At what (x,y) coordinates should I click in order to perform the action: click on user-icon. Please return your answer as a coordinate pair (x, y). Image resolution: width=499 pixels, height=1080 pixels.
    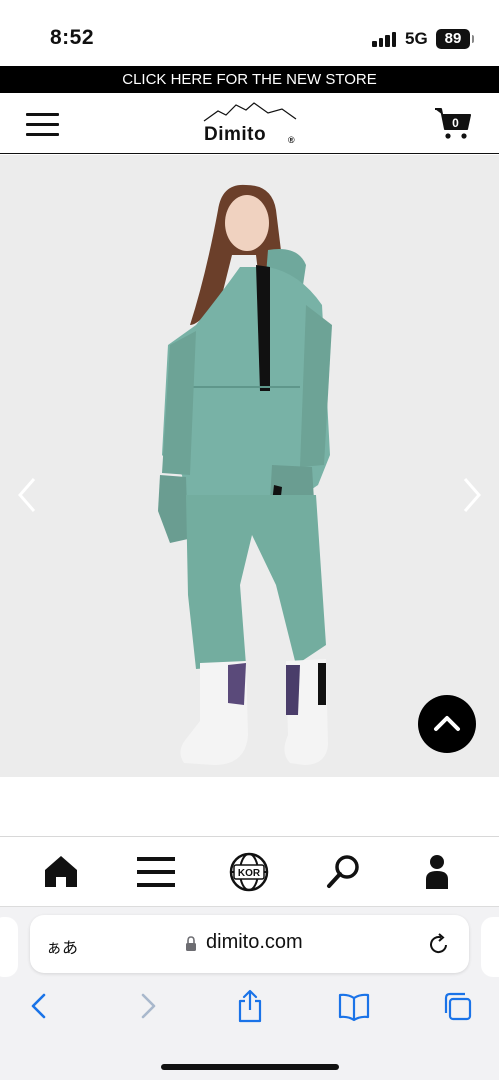
    Looking at the image, I should click on (437, 872).